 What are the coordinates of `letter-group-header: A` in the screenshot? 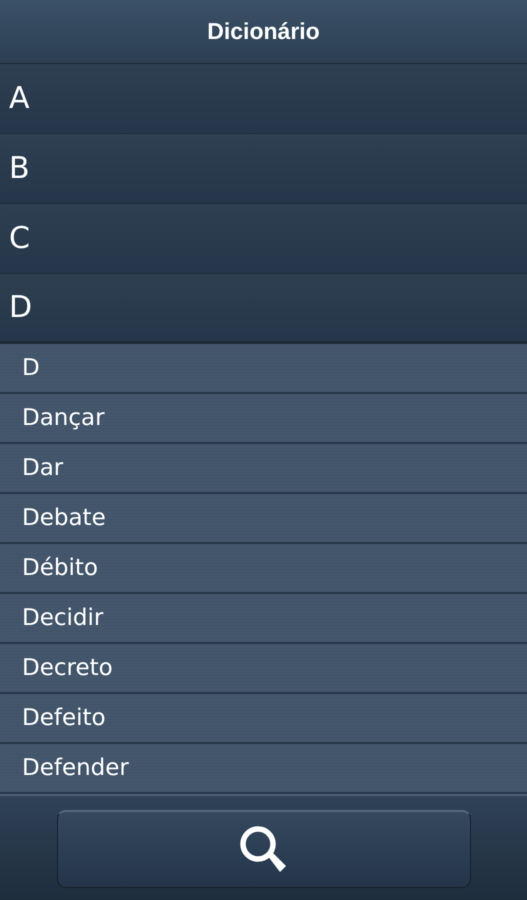 It's located at (263, 99).